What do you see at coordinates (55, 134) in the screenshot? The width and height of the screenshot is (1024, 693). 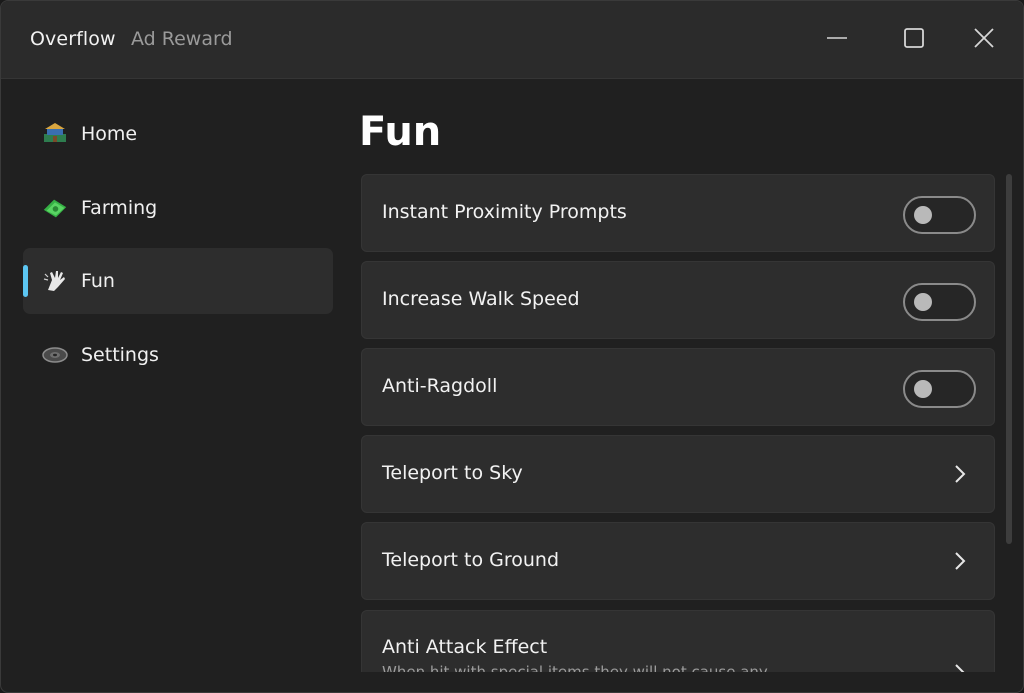 I see `house-icon` at bounding box center [55, 134].